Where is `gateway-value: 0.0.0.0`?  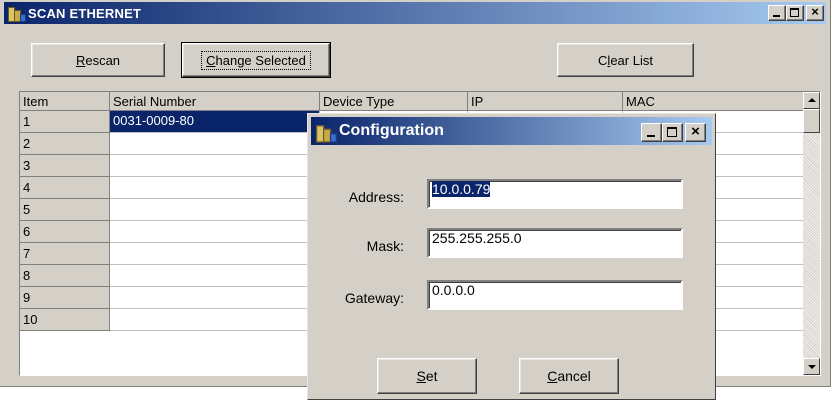
gateway-value: 0.0.0.0 is located at coordinates (453, 290).